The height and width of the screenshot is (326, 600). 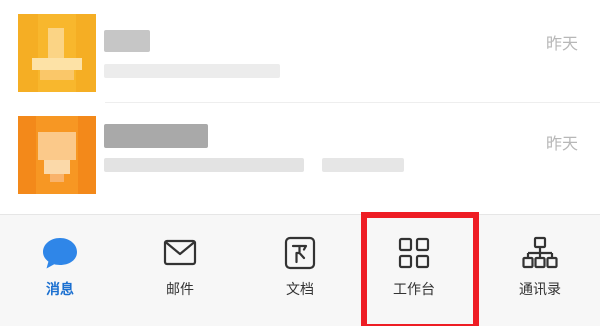 What do you see at coordinates (180, 252) in the screenshot?
I see `mail-icon` at bounding box center [180, 252].